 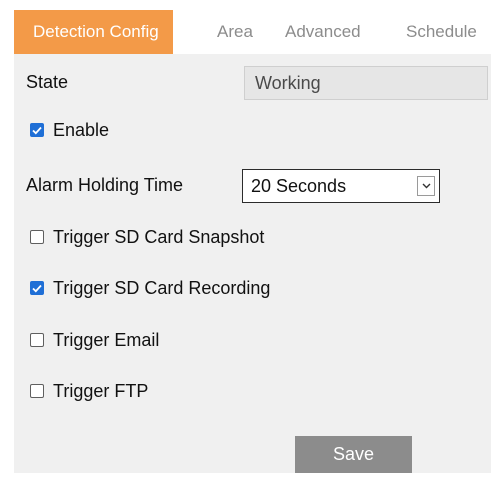 I want to click on enable-checkbox, so click(x=37, y=130).